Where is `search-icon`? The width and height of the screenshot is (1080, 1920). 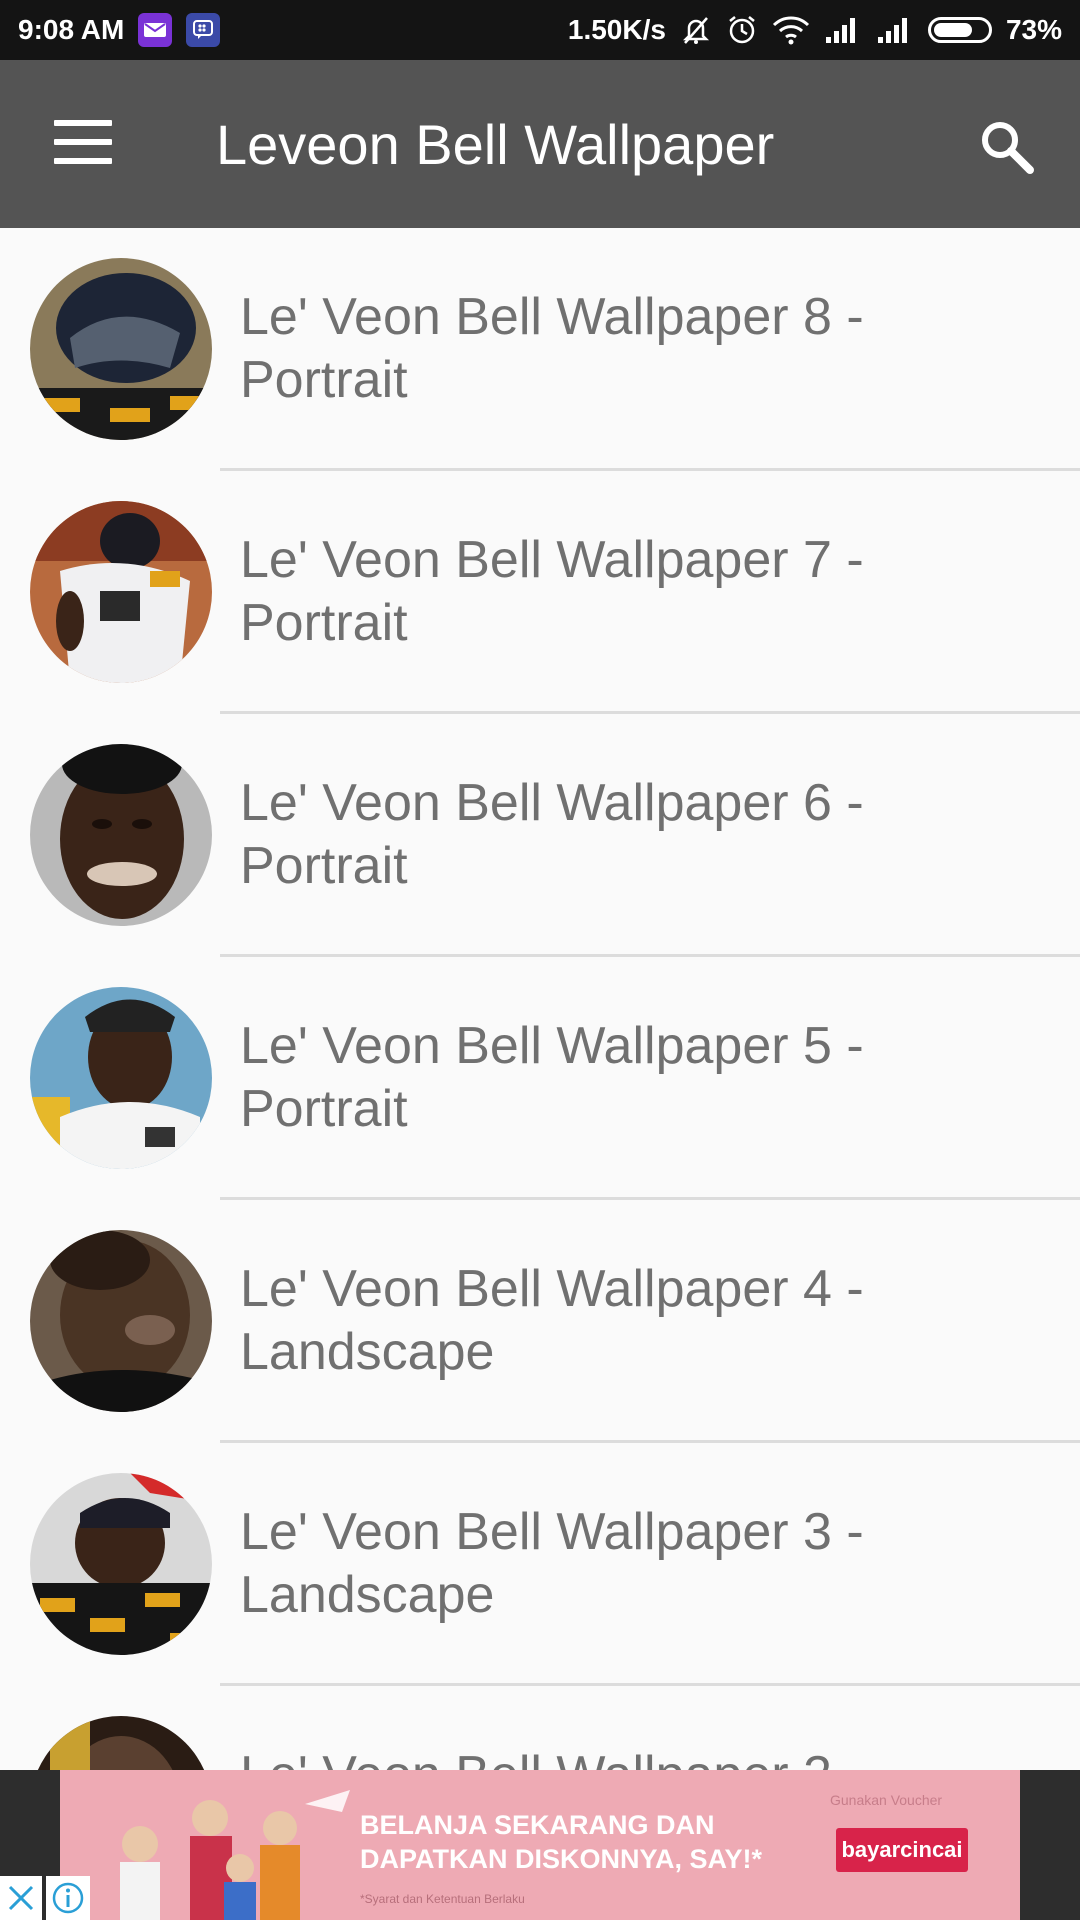
search-icon is located at coordinates (1006, 146).